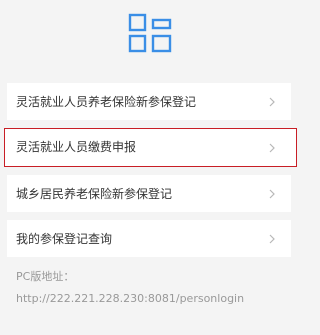  What do you see at coordinates (94, 194) in the screenshot?
I see `menu-item-label: 城乡居民养老保险新参保登记` at bounding box center [94, 194].